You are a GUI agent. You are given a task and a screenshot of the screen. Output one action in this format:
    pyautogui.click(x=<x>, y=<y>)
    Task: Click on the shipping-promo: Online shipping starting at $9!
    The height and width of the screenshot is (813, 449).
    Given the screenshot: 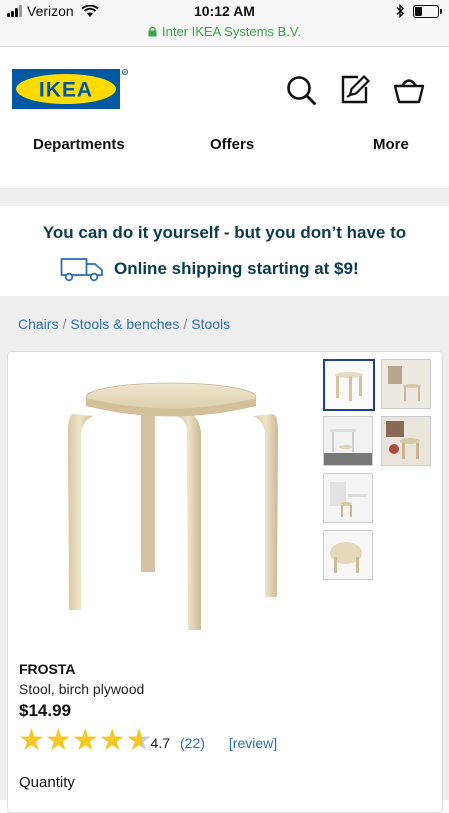 What is the action you would take?
    pyautogui.click(x=209, y=269)
    